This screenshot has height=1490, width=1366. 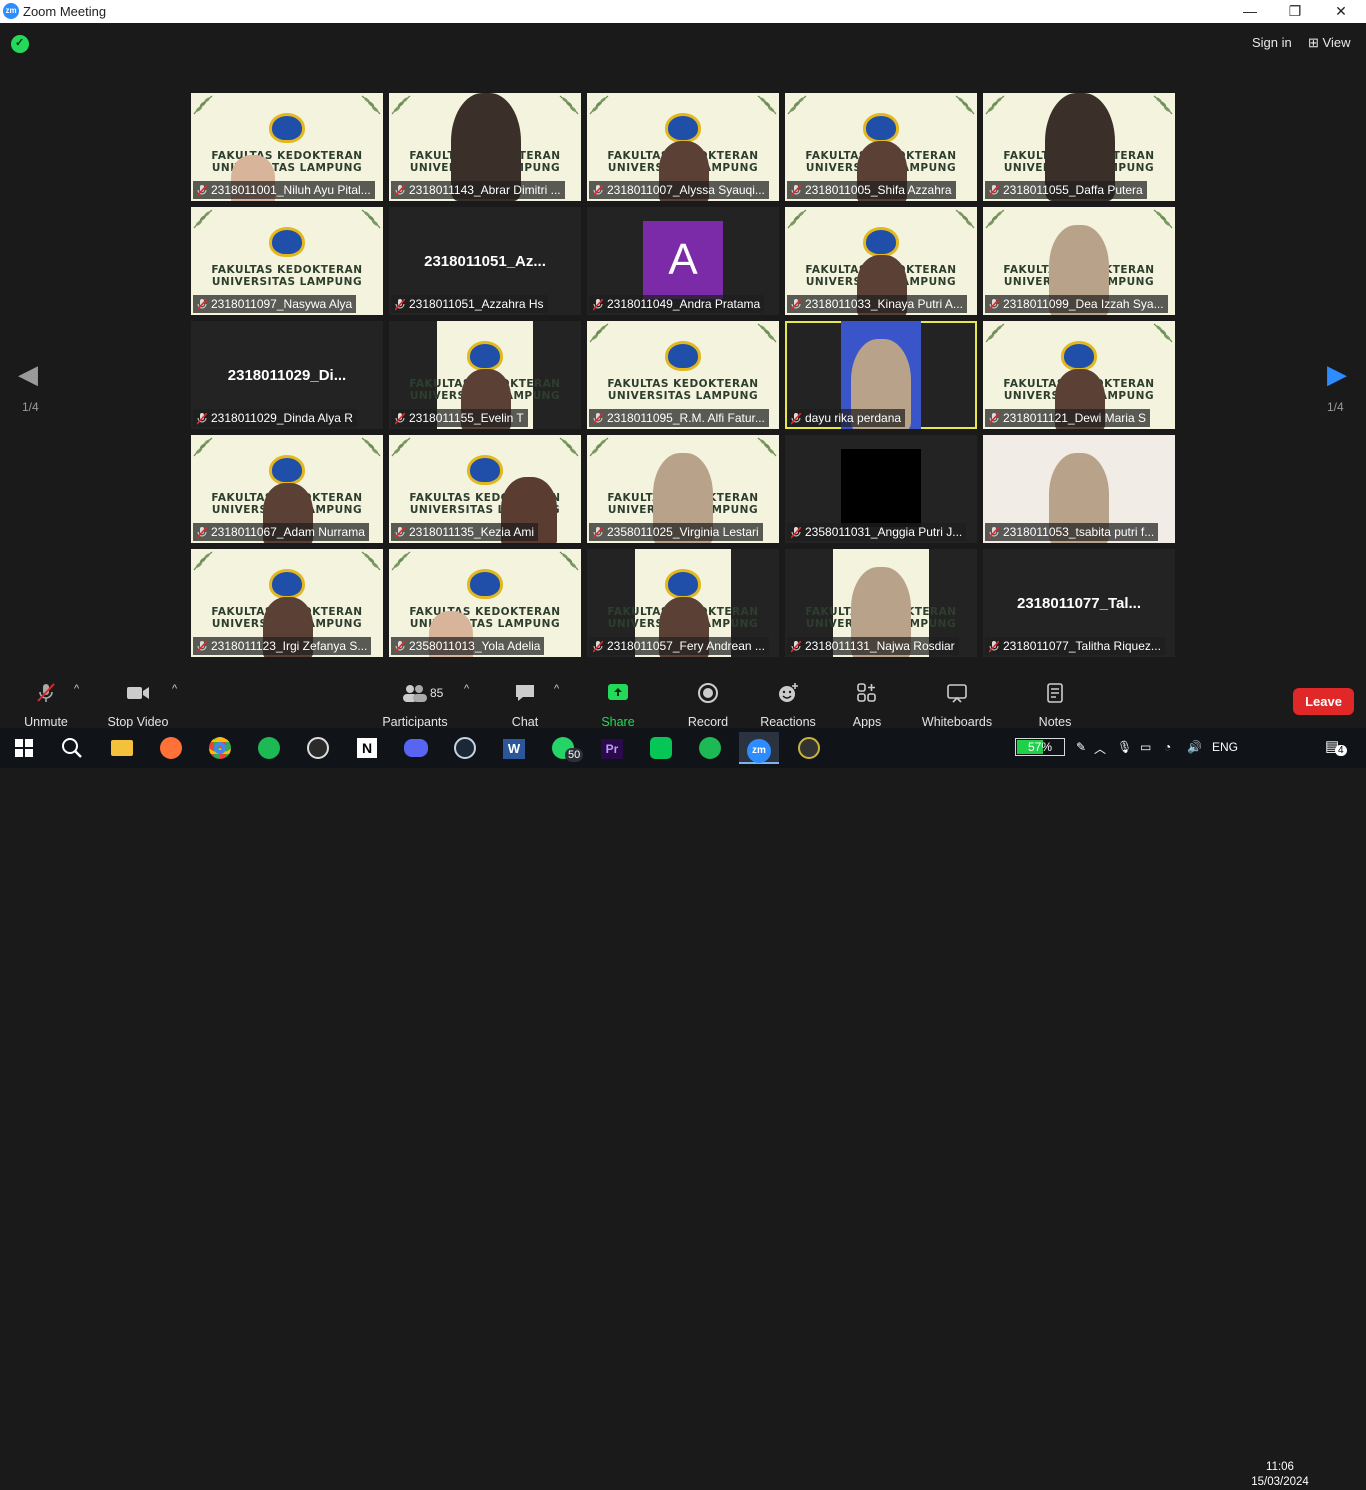 I want to click on leave-button: Leave, so click(x=1323, y=701).